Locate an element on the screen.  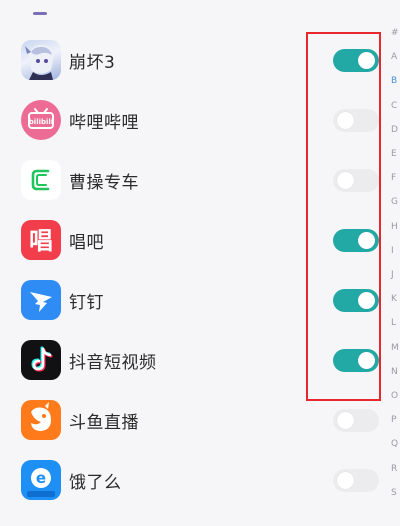
toggle-honkai is located at coordinates (356, 60).